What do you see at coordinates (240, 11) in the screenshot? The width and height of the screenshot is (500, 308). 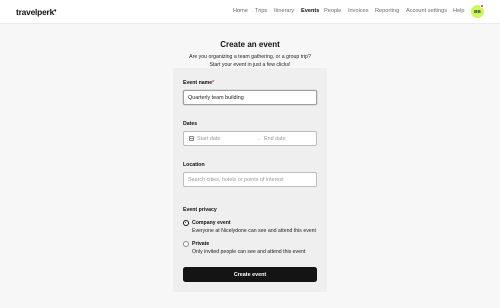 I see `nav-home: Home` at bounding box center [240, 11].